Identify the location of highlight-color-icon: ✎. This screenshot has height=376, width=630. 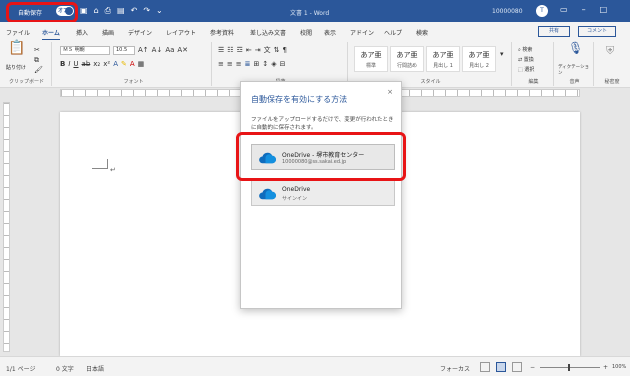
(124, 64).